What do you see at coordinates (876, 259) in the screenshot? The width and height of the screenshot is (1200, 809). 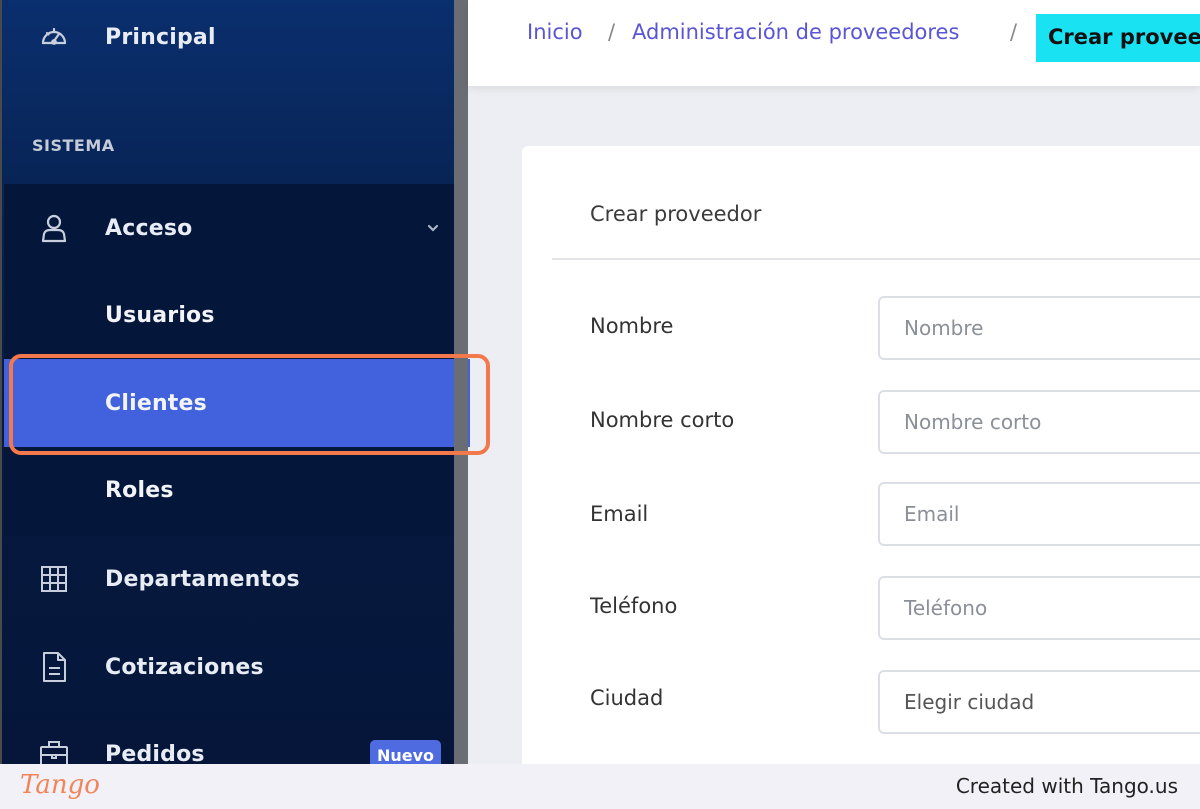 I see `card-divider` at bounding box center [876, 259].